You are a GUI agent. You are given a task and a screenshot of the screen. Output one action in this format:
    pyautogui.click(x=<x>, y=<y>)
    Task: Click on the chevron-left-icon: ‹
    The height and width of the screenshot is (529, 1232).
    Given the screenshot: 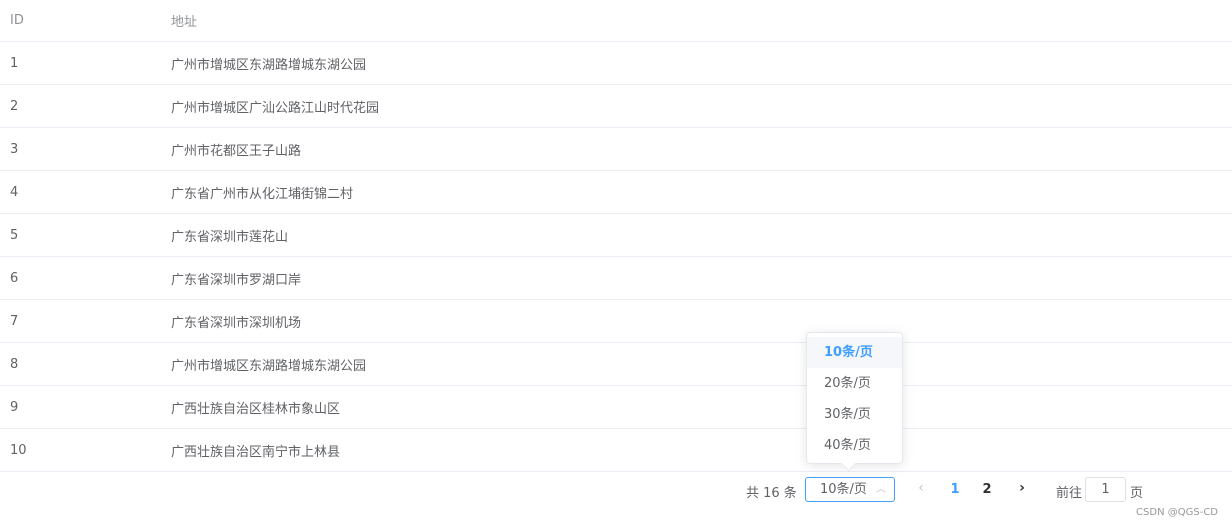 What is the action you would take?
    pyautogui.click(x=921, y=488)
    